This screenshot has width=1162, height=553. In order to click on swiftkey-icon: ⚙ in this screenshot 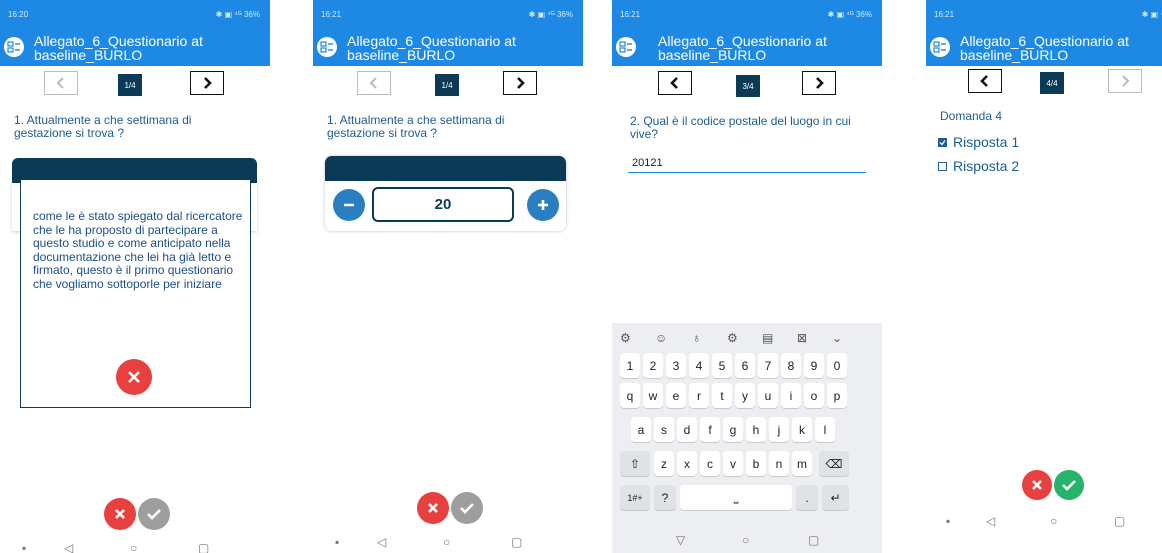, I will do `click(625, 338)`.